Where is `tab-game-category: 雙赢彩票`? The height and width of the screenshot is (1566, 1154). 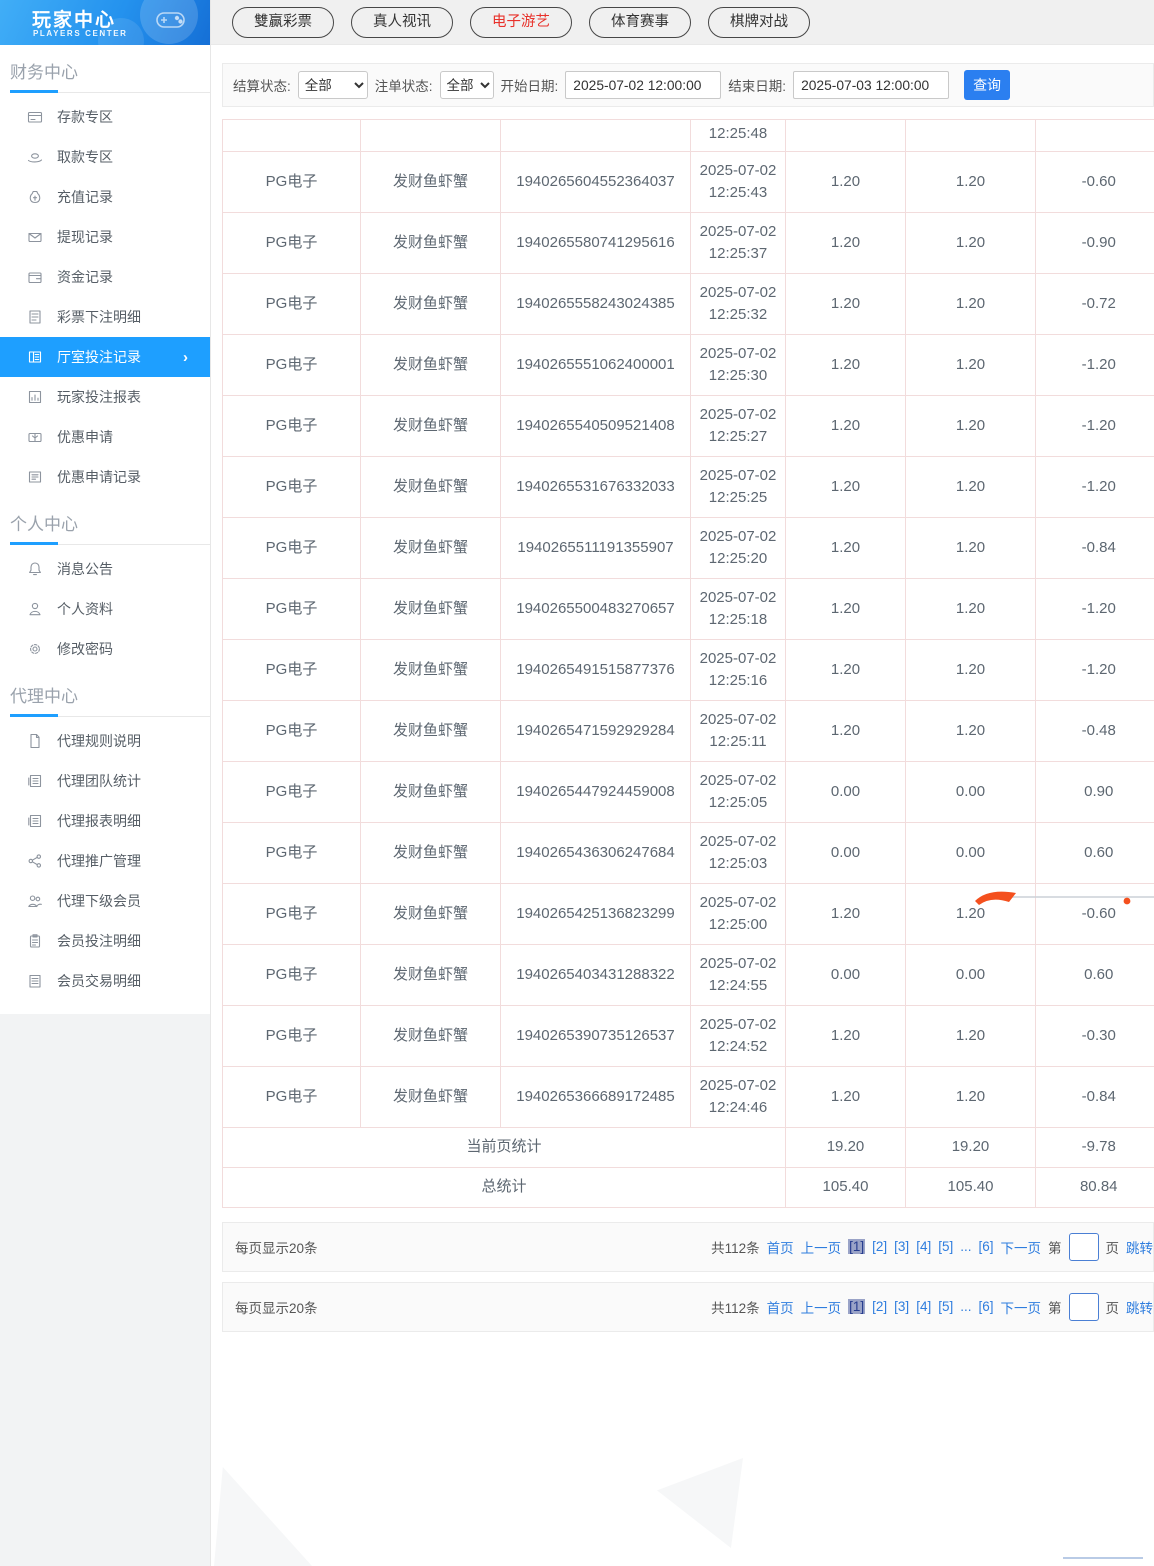
tab-game-category: 雙赢彩票 is located at coordinates (283, 22).